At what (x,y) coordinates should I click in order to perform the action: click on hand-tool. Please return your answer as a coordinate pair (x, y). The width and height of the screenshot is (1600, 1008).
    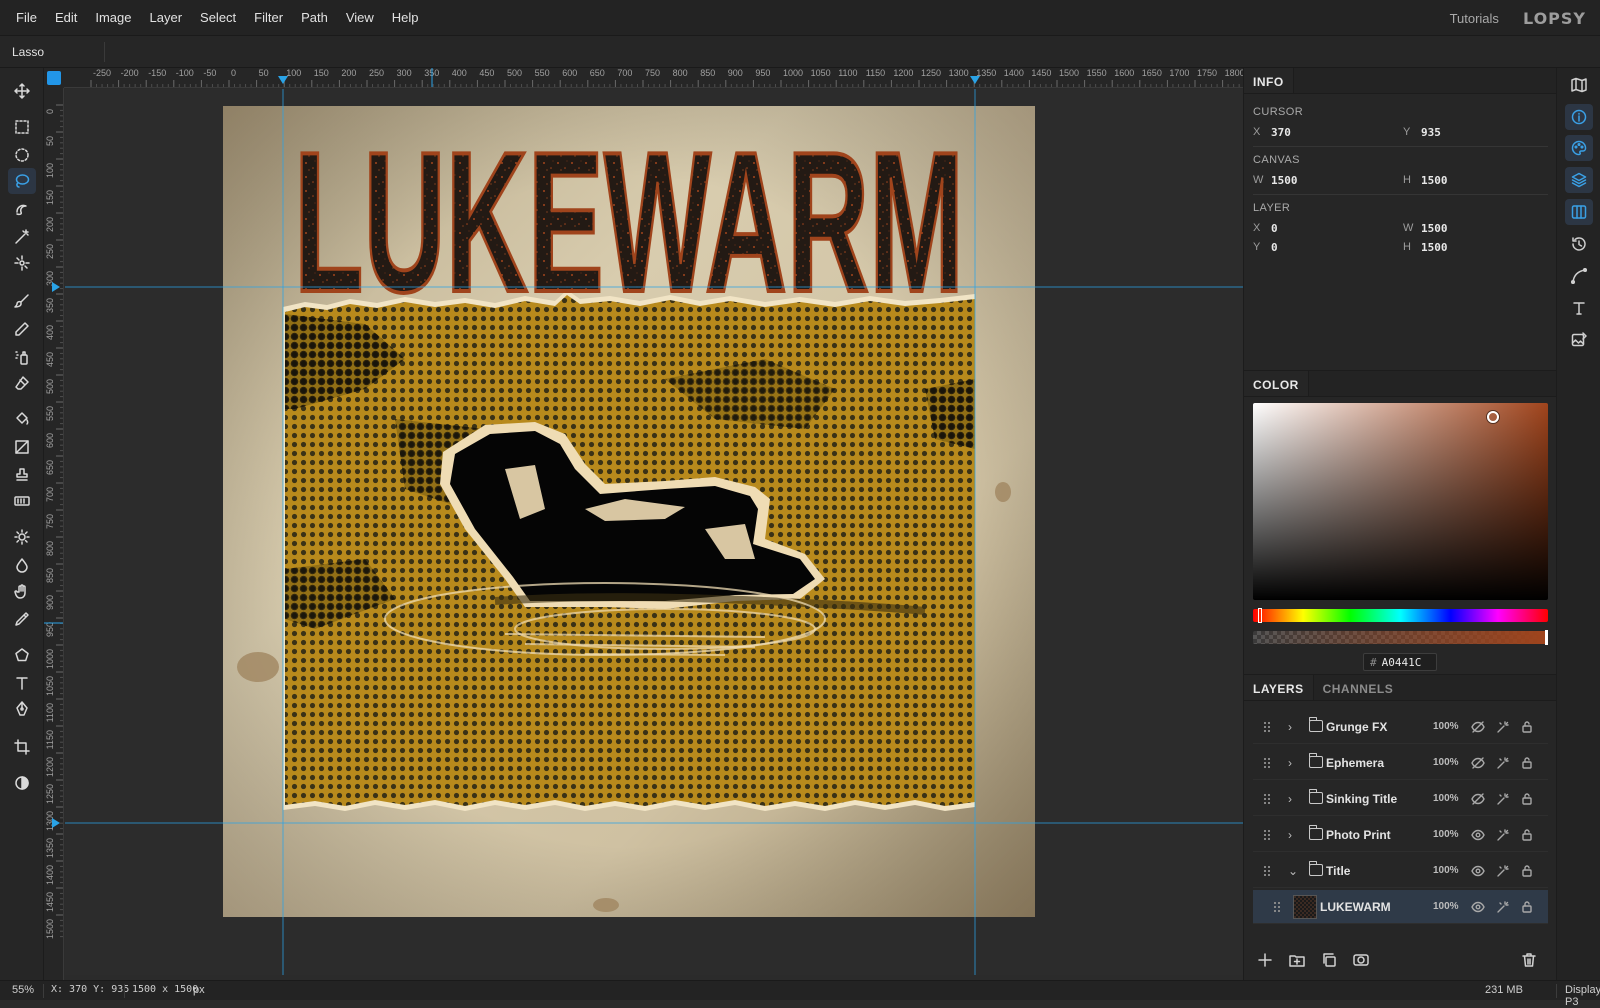
    Looking at the image, I should click on (22, 591).